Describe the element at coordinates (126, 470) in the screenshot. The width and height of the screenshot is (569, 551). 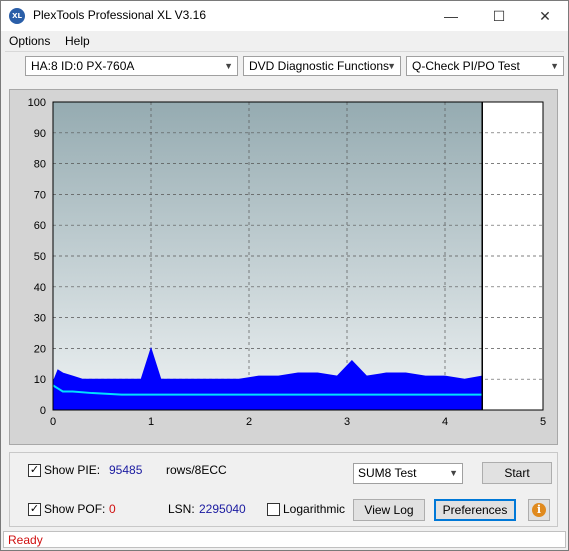
I see `pie-value: 95485` at that location.